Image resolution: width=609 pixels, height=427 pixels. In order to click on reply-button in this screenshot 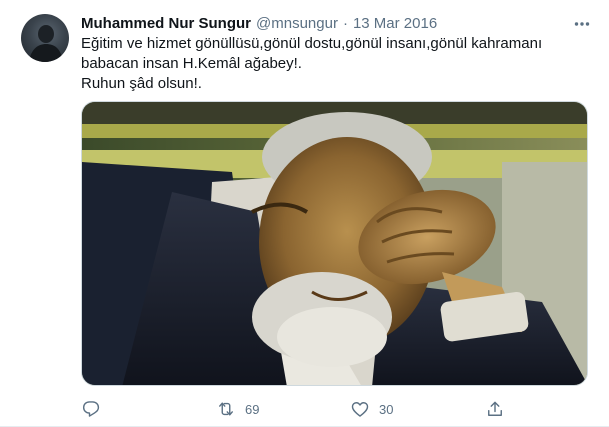, I will do `click(91, 409)`.